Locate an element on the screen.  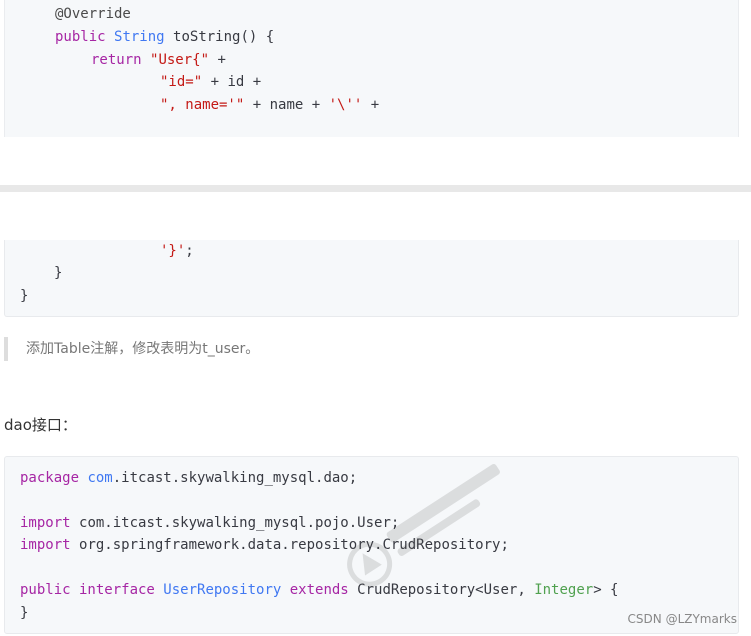
code-token: @Override is located at coordinates (93, 14).